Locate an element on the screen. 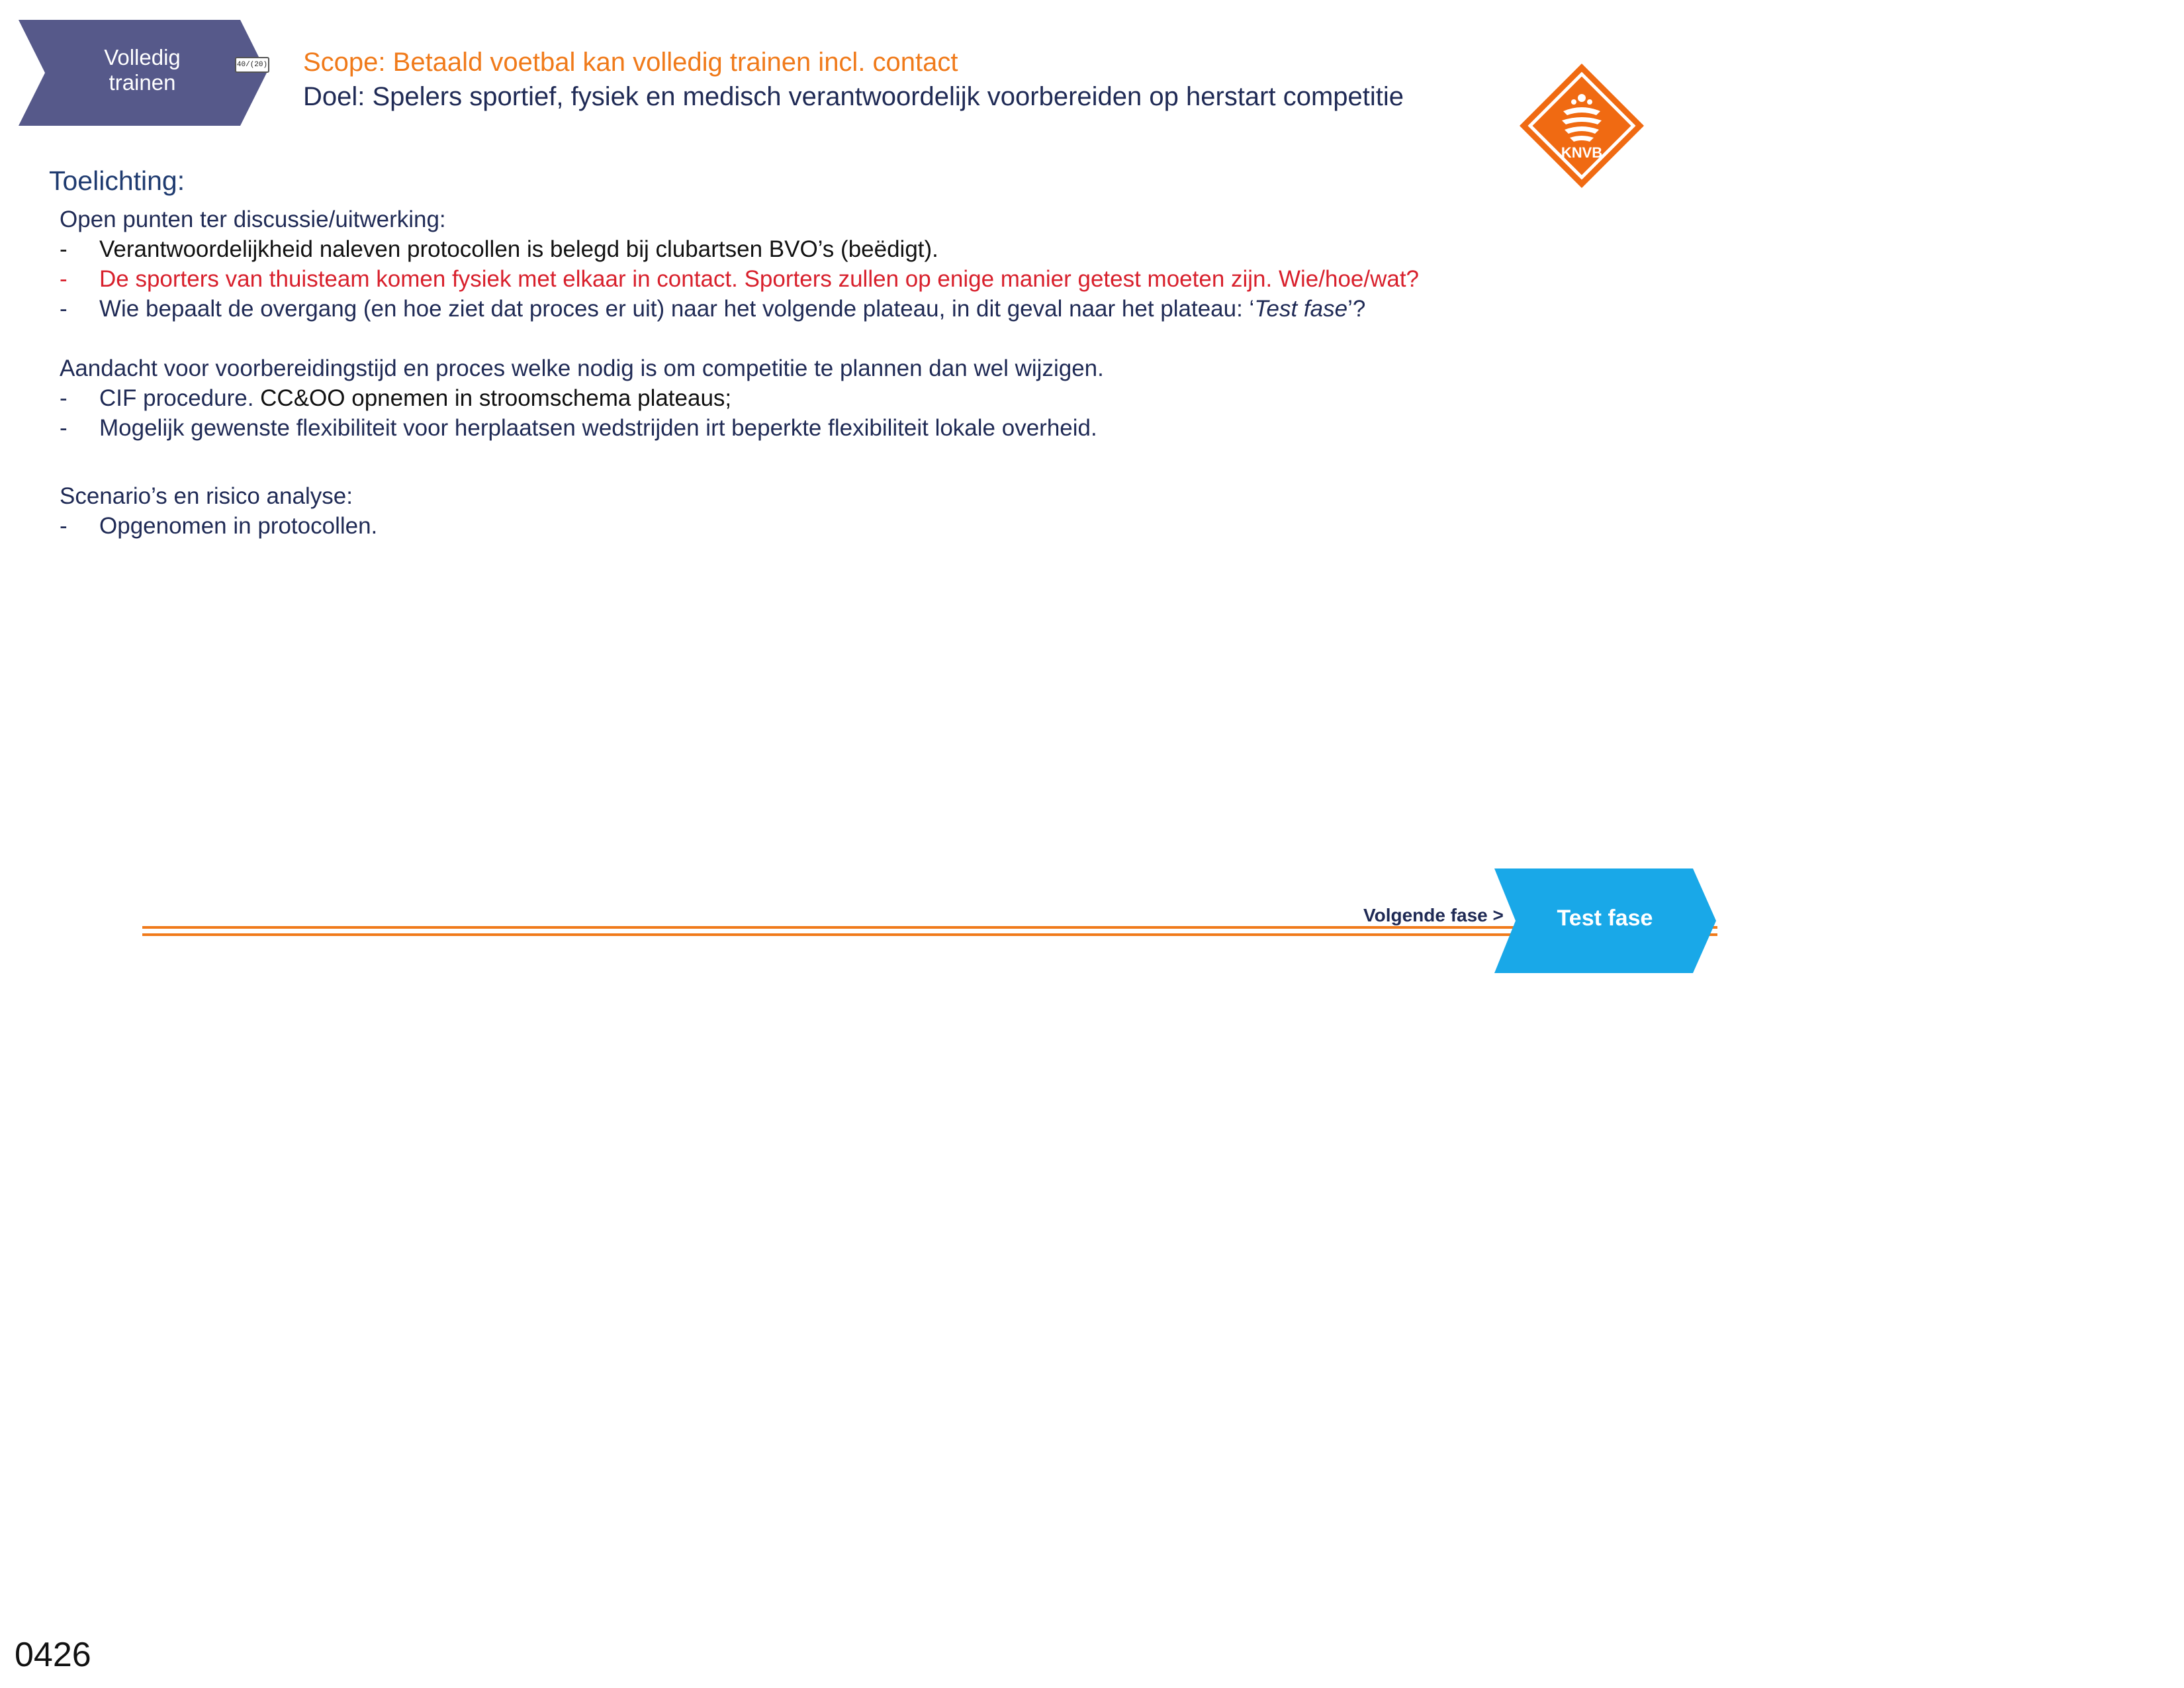  open-points-intro: Open punten ter discussie/uitwerking: is located at coordinates (253, 219).